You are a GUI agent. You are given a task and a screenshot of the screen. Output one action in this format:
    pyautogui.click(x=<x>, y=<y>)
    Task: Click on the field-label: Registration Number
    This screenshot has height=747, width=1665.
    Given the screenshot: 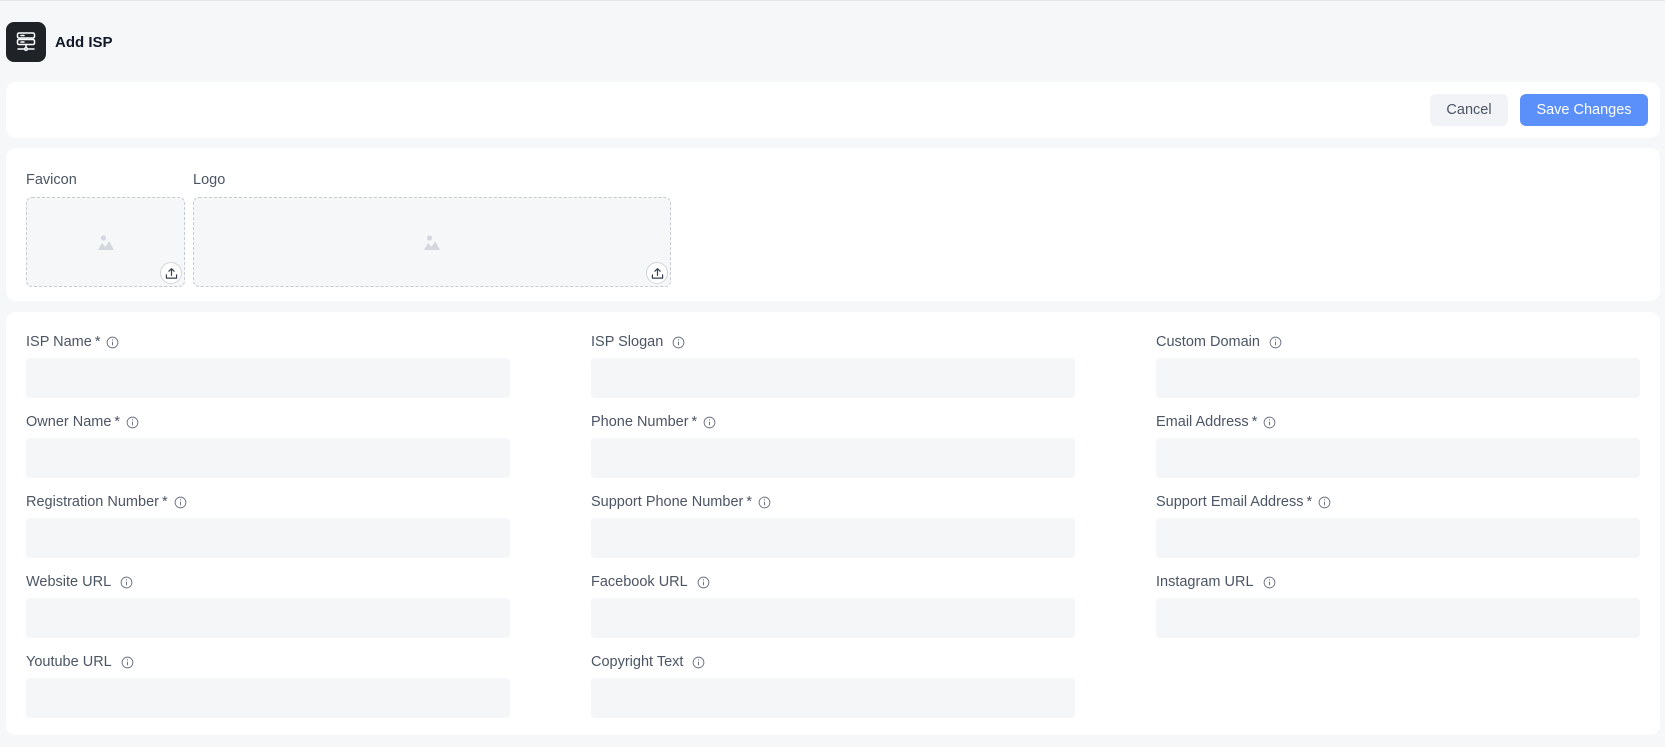 What is the action you would take?
    pyautogui.click(x=92, y=502)
    